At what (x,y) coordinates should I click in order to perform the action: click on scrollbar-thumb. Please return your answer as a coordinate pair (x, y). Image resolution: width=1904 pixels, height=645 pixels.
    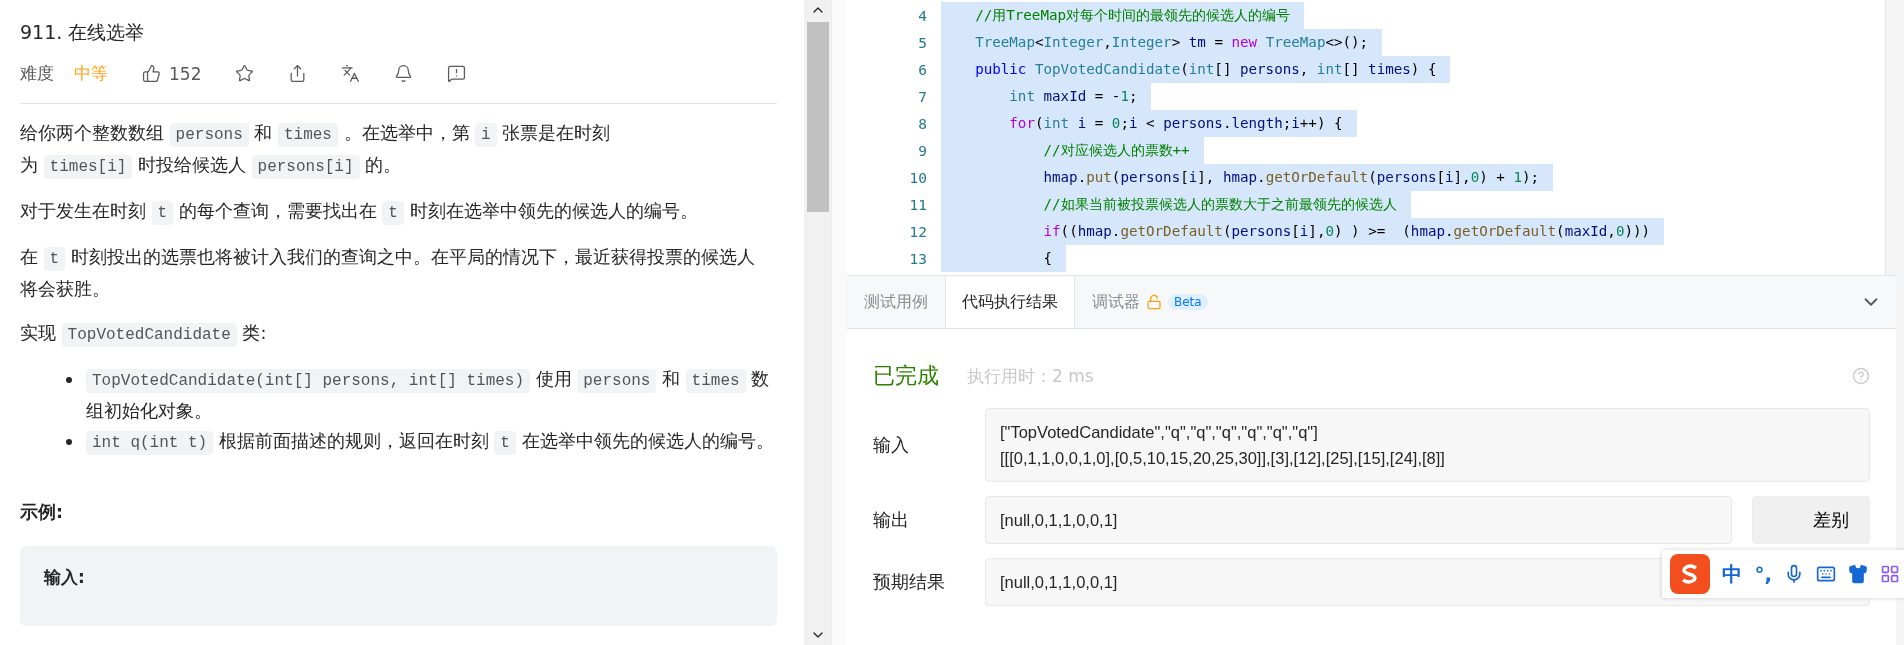
    Looking at the image, I should click on (817, 117).